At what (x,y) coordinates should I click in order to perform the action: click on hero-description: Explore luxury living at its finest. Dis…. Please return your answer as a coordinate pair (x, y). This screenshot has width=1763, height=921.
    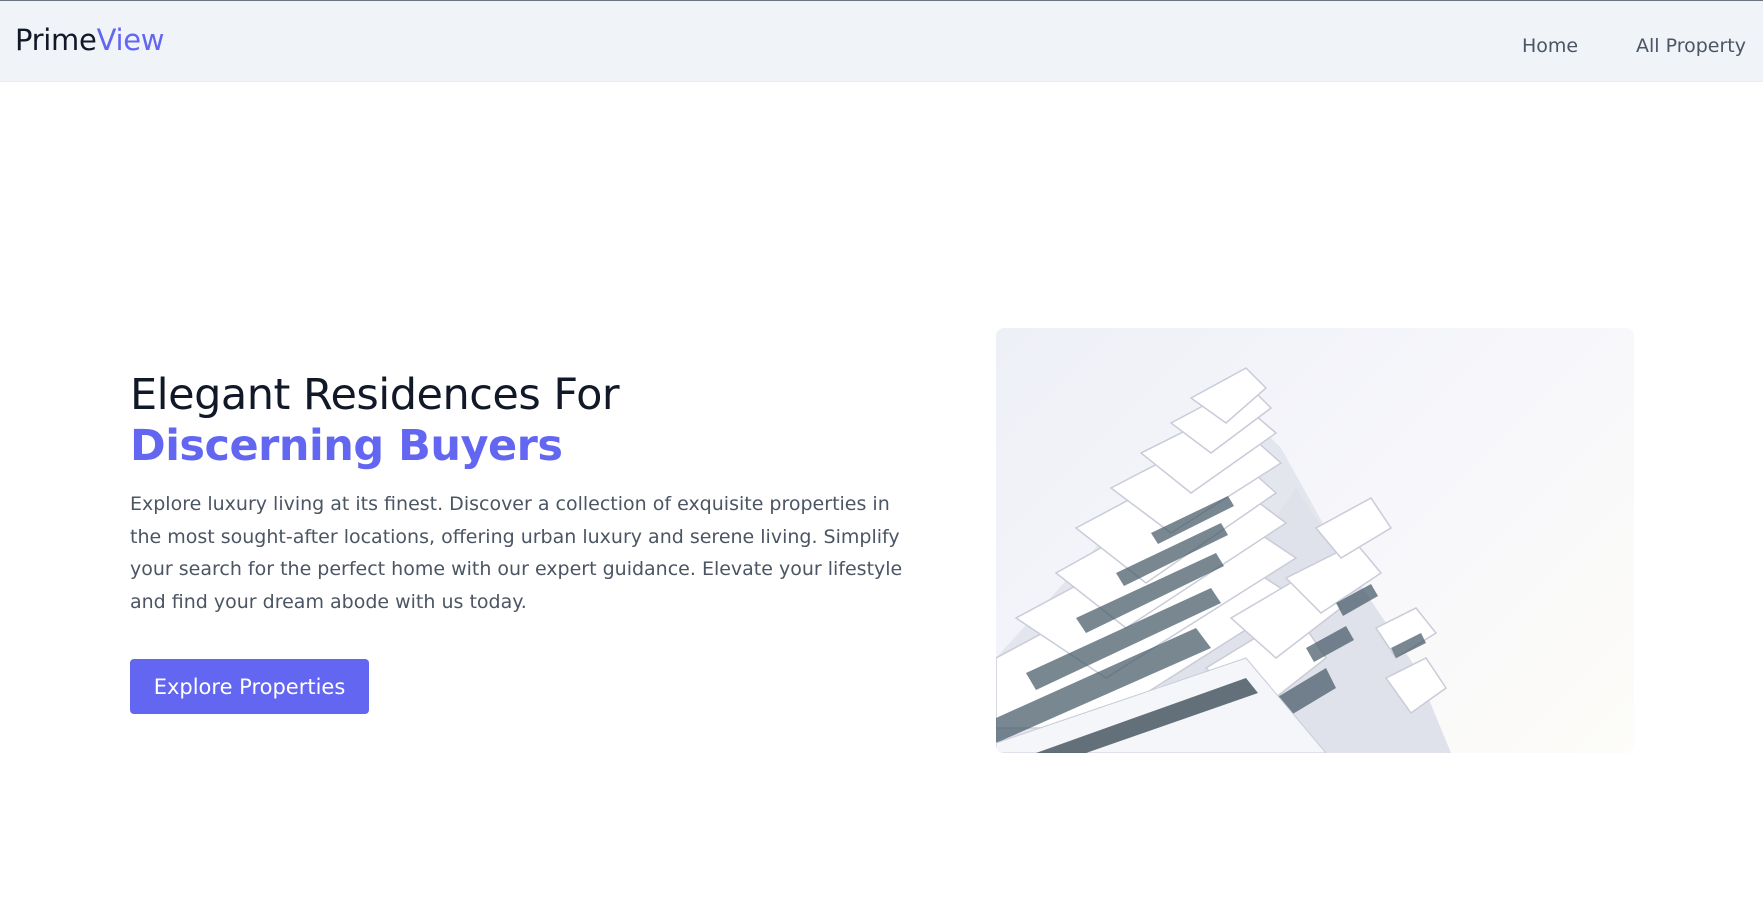
    Looking at the image, I should click on (516, 553).